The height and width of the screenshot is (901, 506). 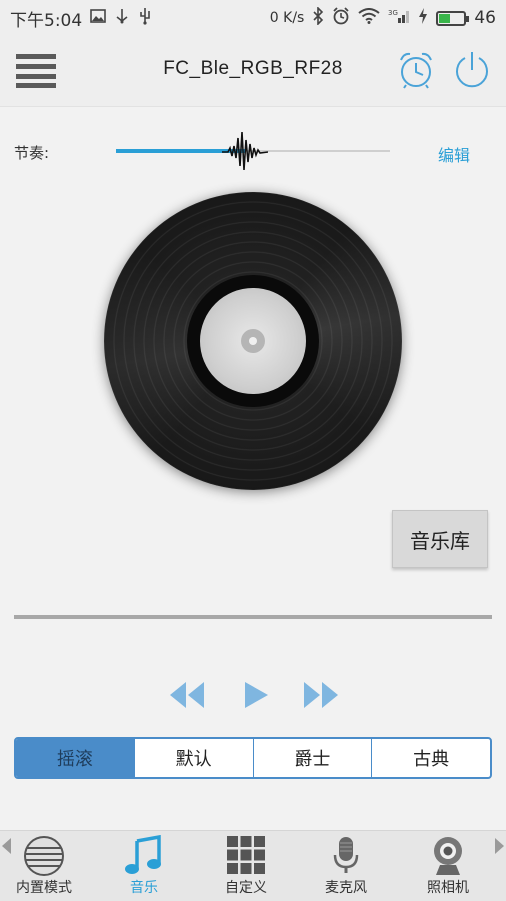 I want to click on playback-progress-bar, so click(x=253, y=617).